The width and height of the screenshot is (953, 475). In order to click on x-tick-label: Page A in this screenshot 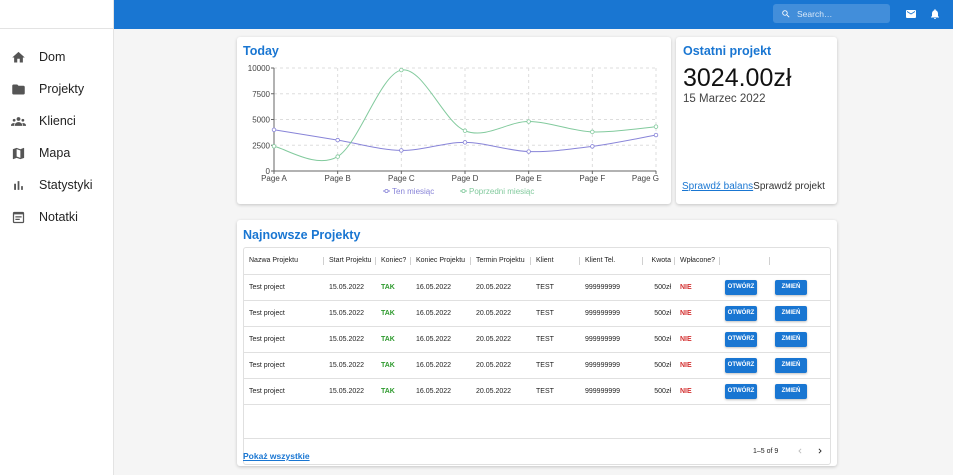, I will do `click(274, 178)`.